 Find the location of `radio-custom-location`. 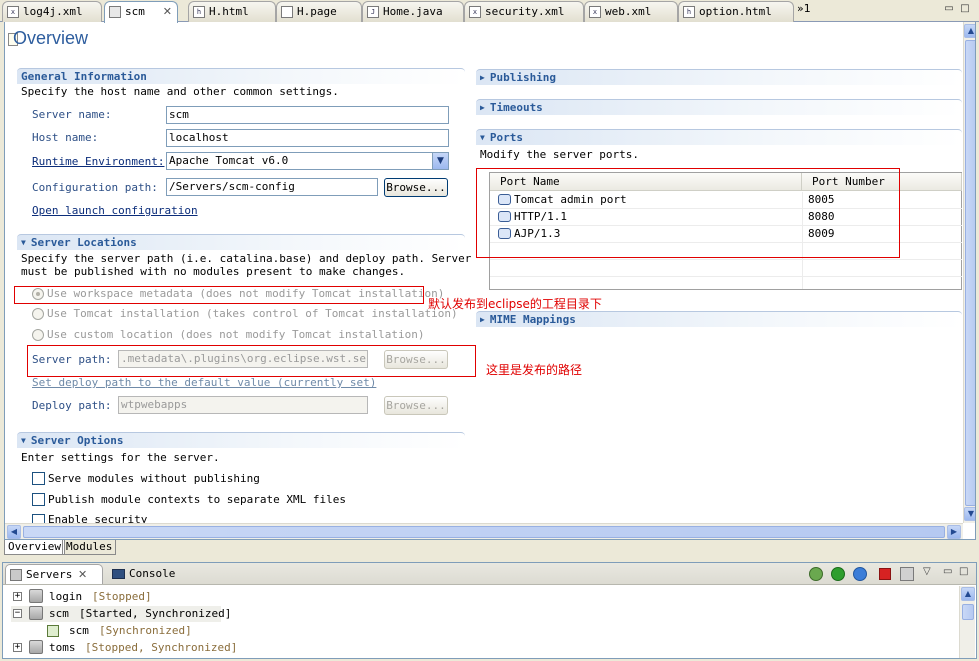

radio-custom-location is located at coordinates (38, 335).